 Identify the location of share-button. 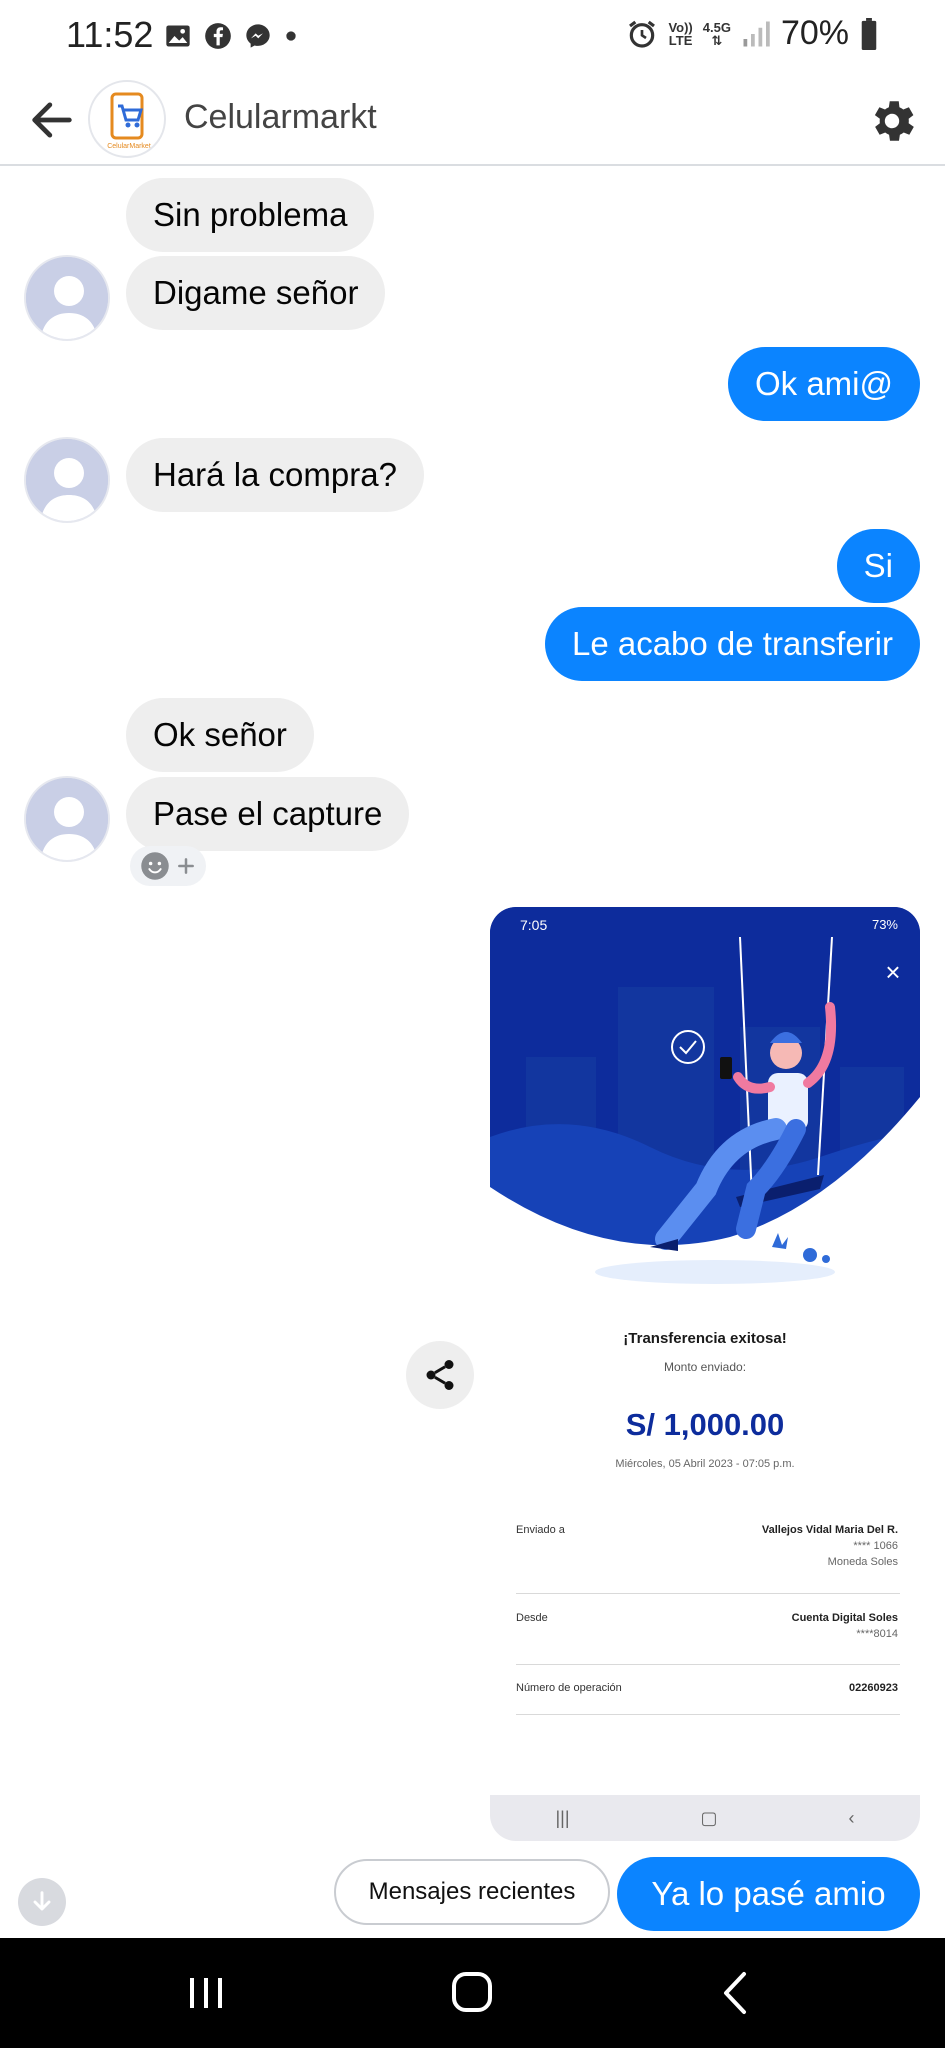
(440, 1375).